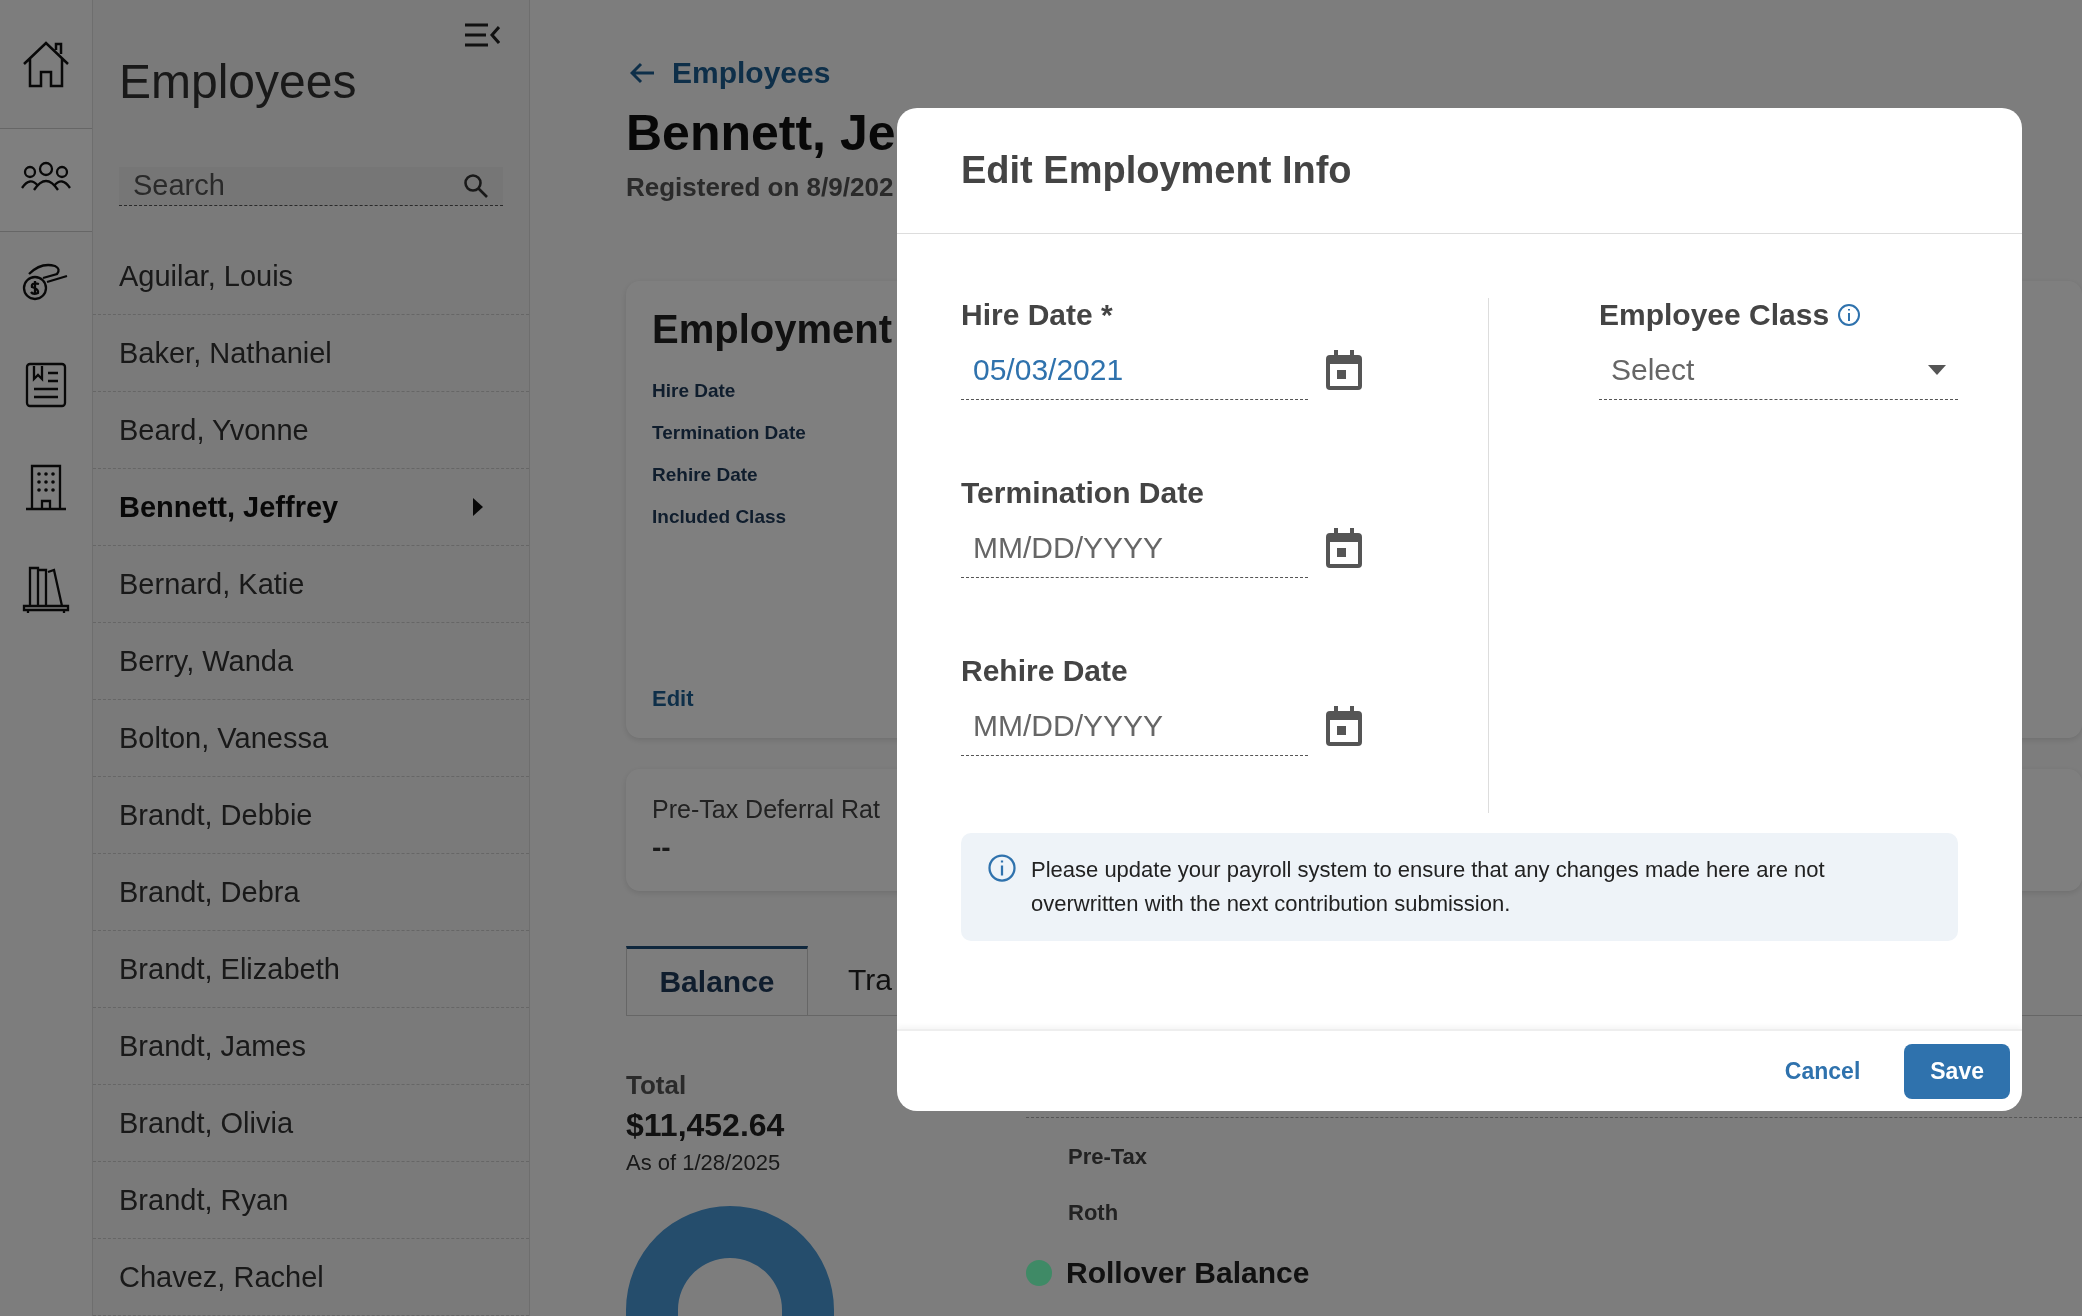 The width and height of the screenshot is (2082, 1316). What do you see at coordinates (482, 35) in the screenshot?
I see `collapse-menu-icon` at bounding box center [482, 35].